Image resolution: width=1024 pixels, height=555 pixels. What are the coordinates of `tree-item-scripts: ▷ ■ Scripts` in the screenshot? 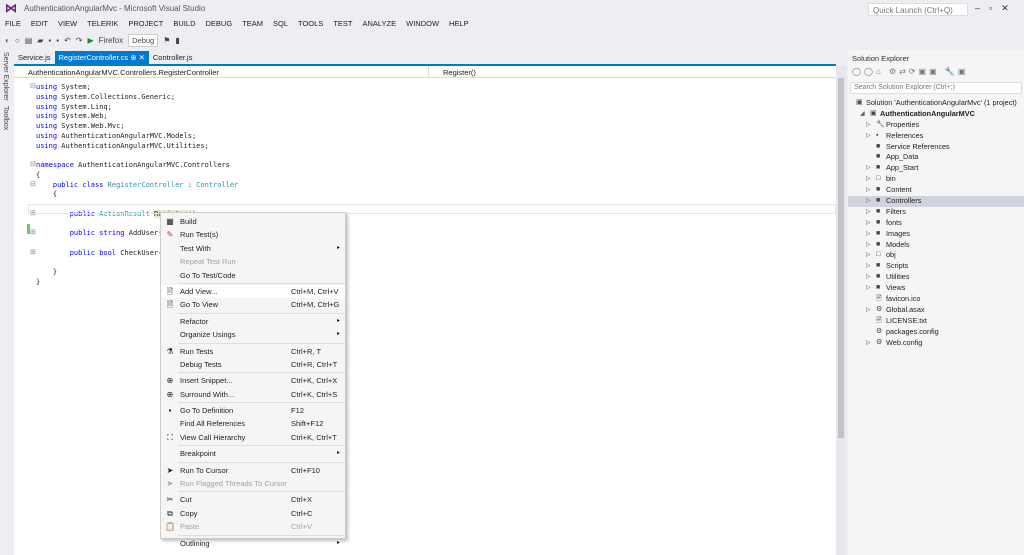 It's located at (936, 266).